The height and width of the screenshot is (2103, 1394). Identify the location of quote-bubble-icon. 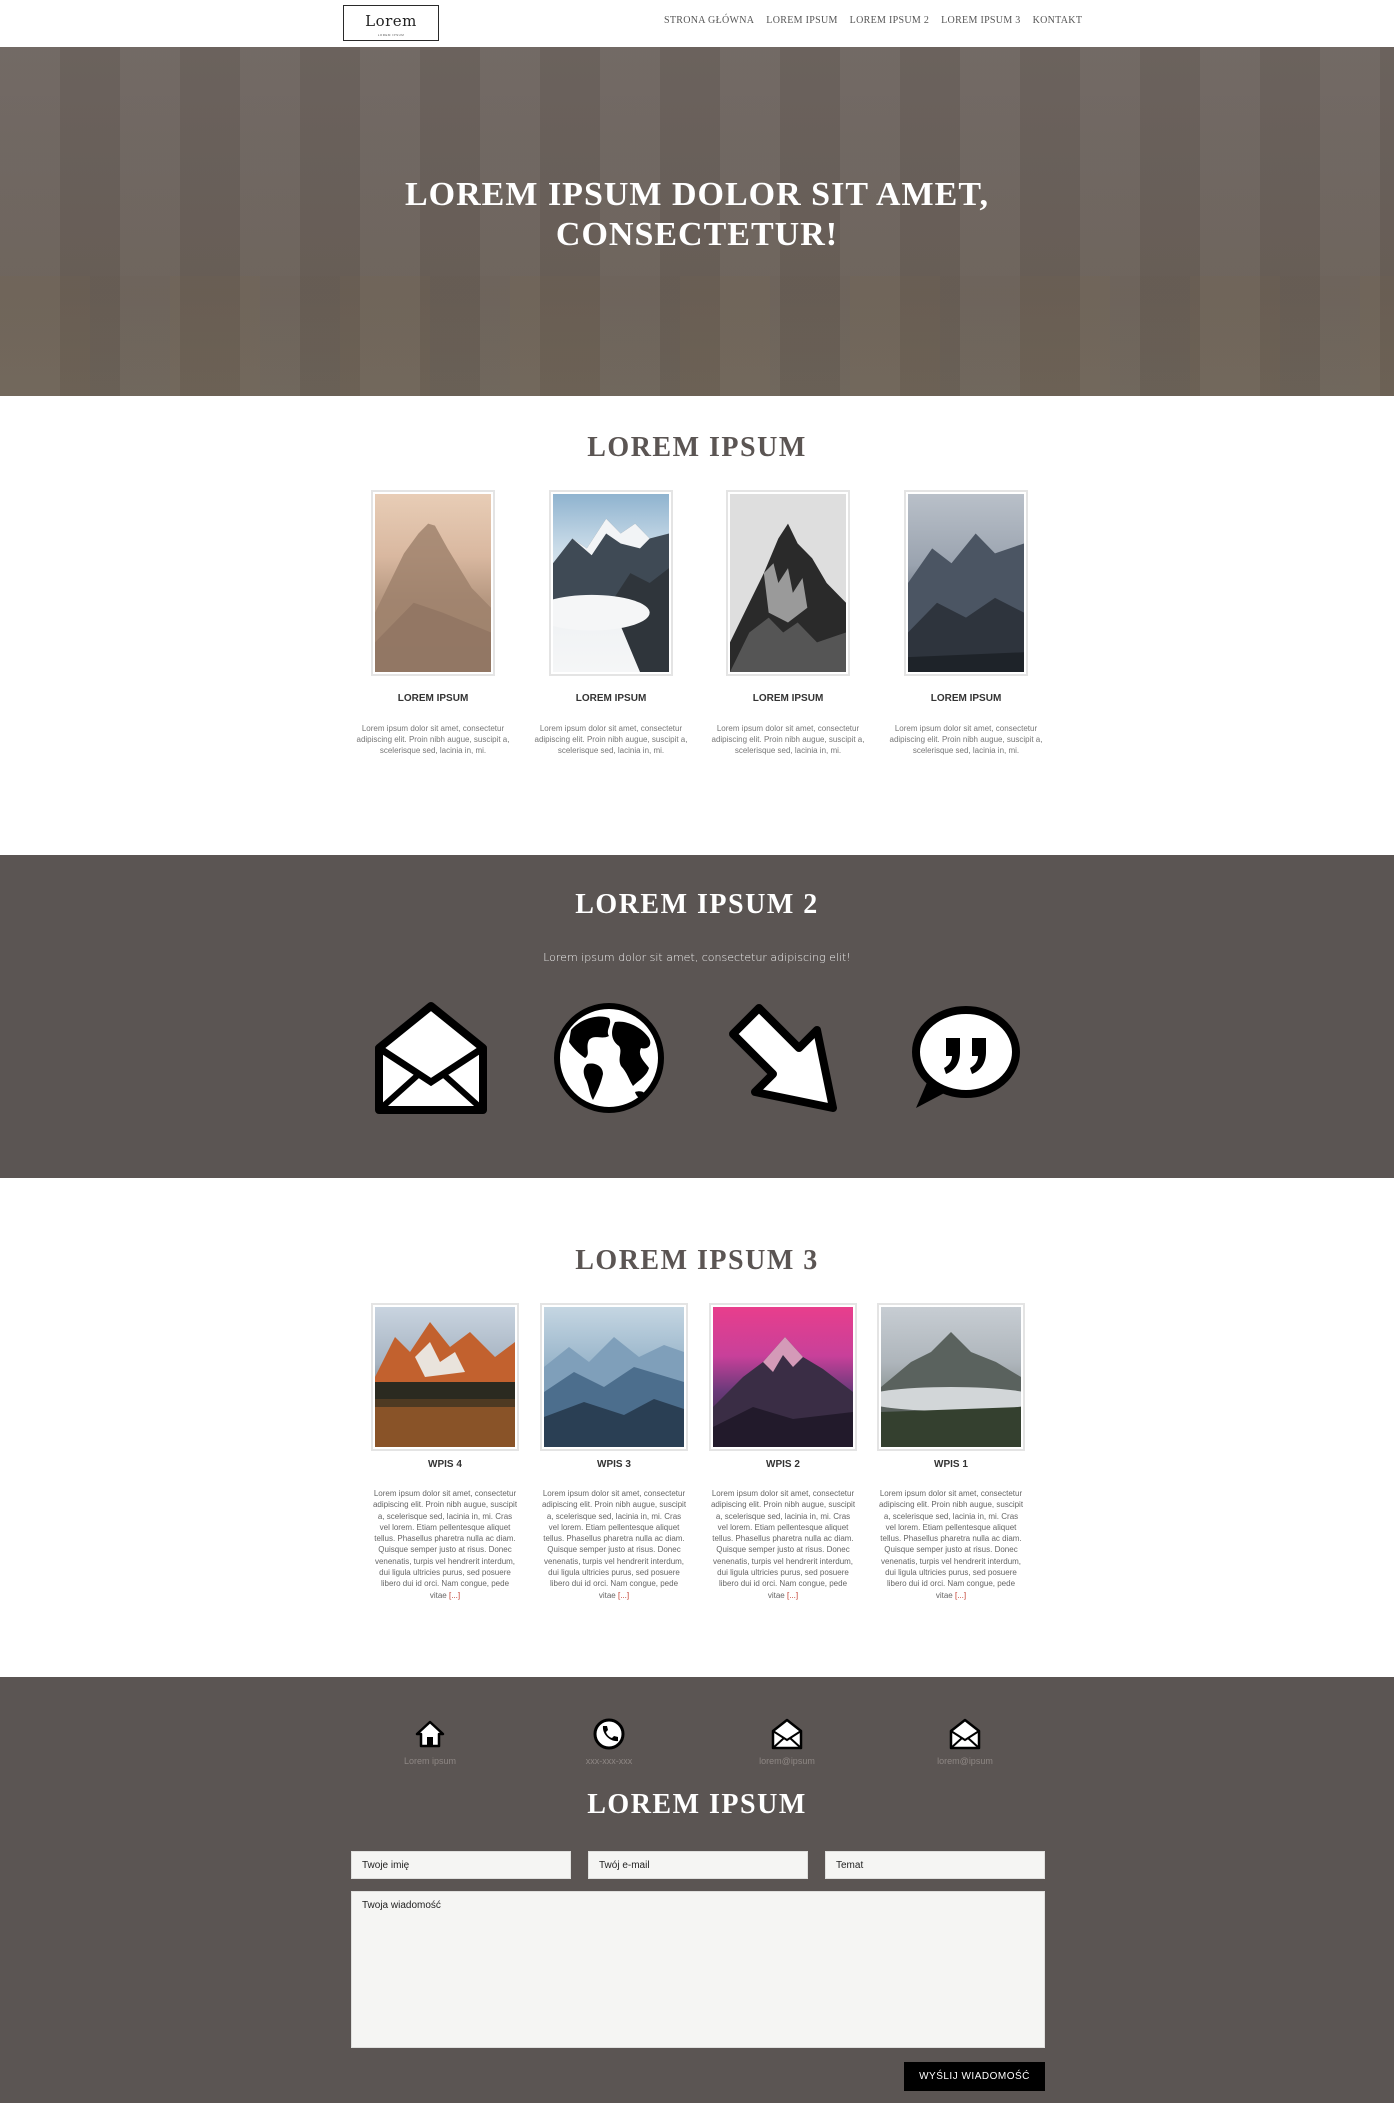
(964, 1058).